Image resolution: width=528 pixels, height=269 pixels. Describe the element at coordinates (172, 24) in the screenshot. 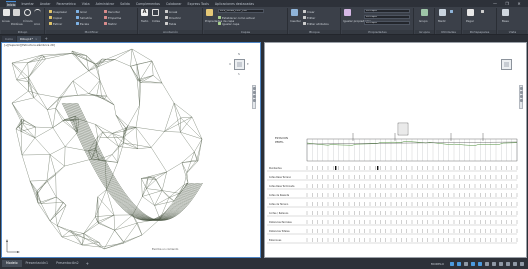

I see `table-tool-label: Tabla` at that location.